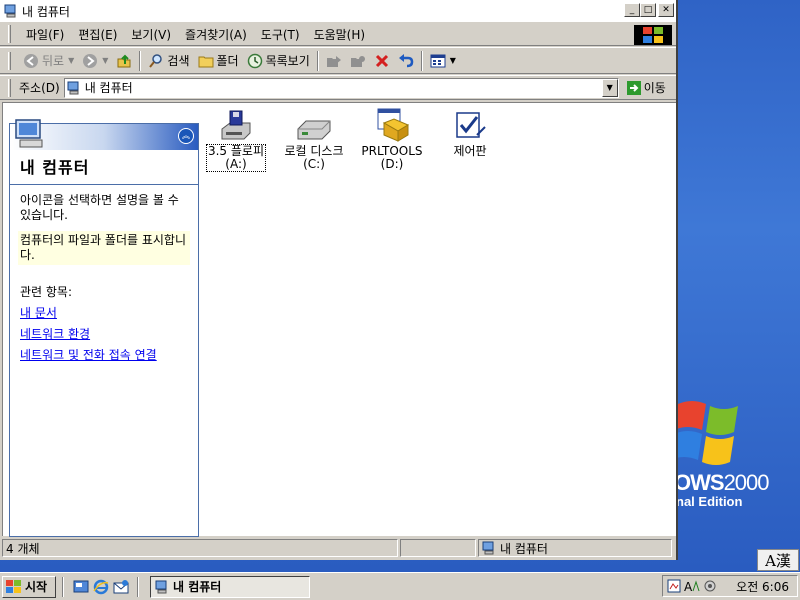  I want to click on go-arrow-icon, so click(633, 87).